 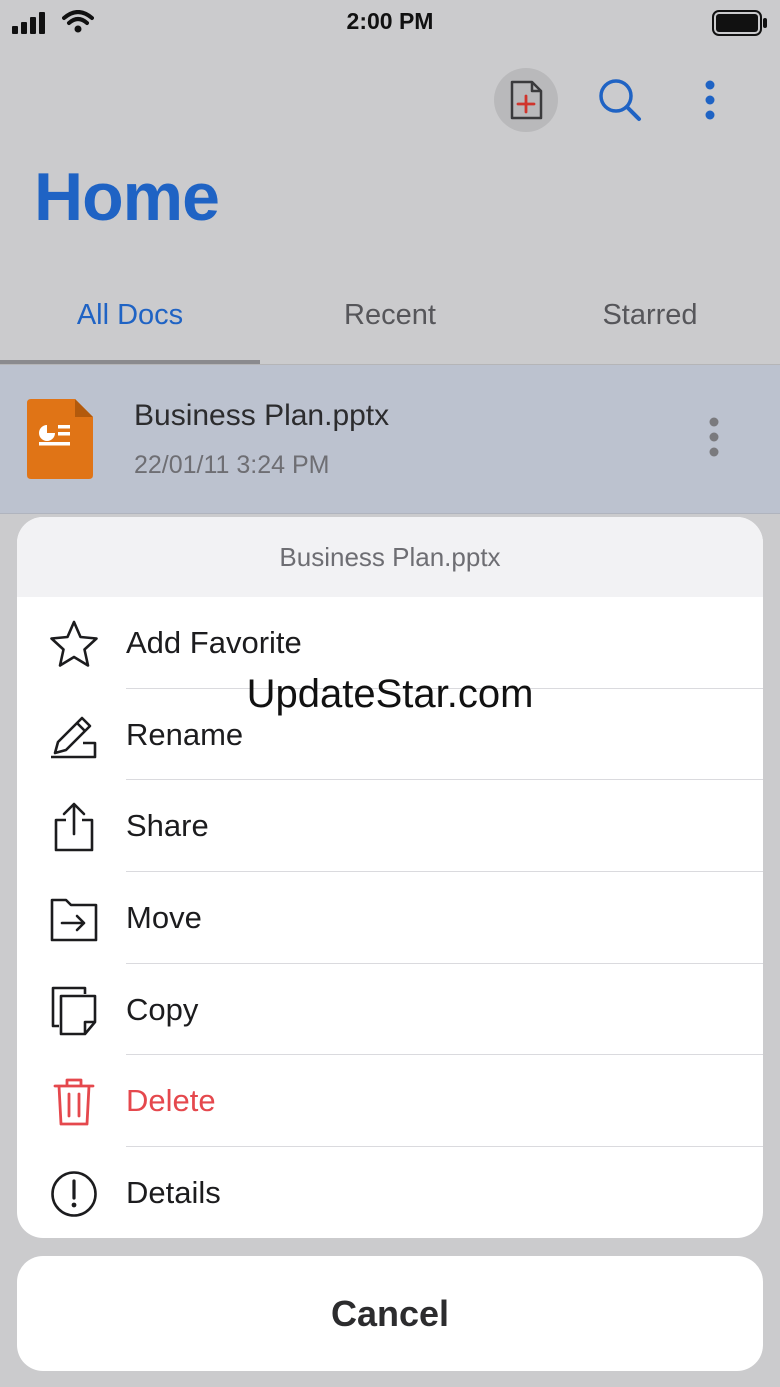 I want to click on document-list-item: Business Plan.pptx 22/01/11 3:24 PM, so click(x=390, y=439).